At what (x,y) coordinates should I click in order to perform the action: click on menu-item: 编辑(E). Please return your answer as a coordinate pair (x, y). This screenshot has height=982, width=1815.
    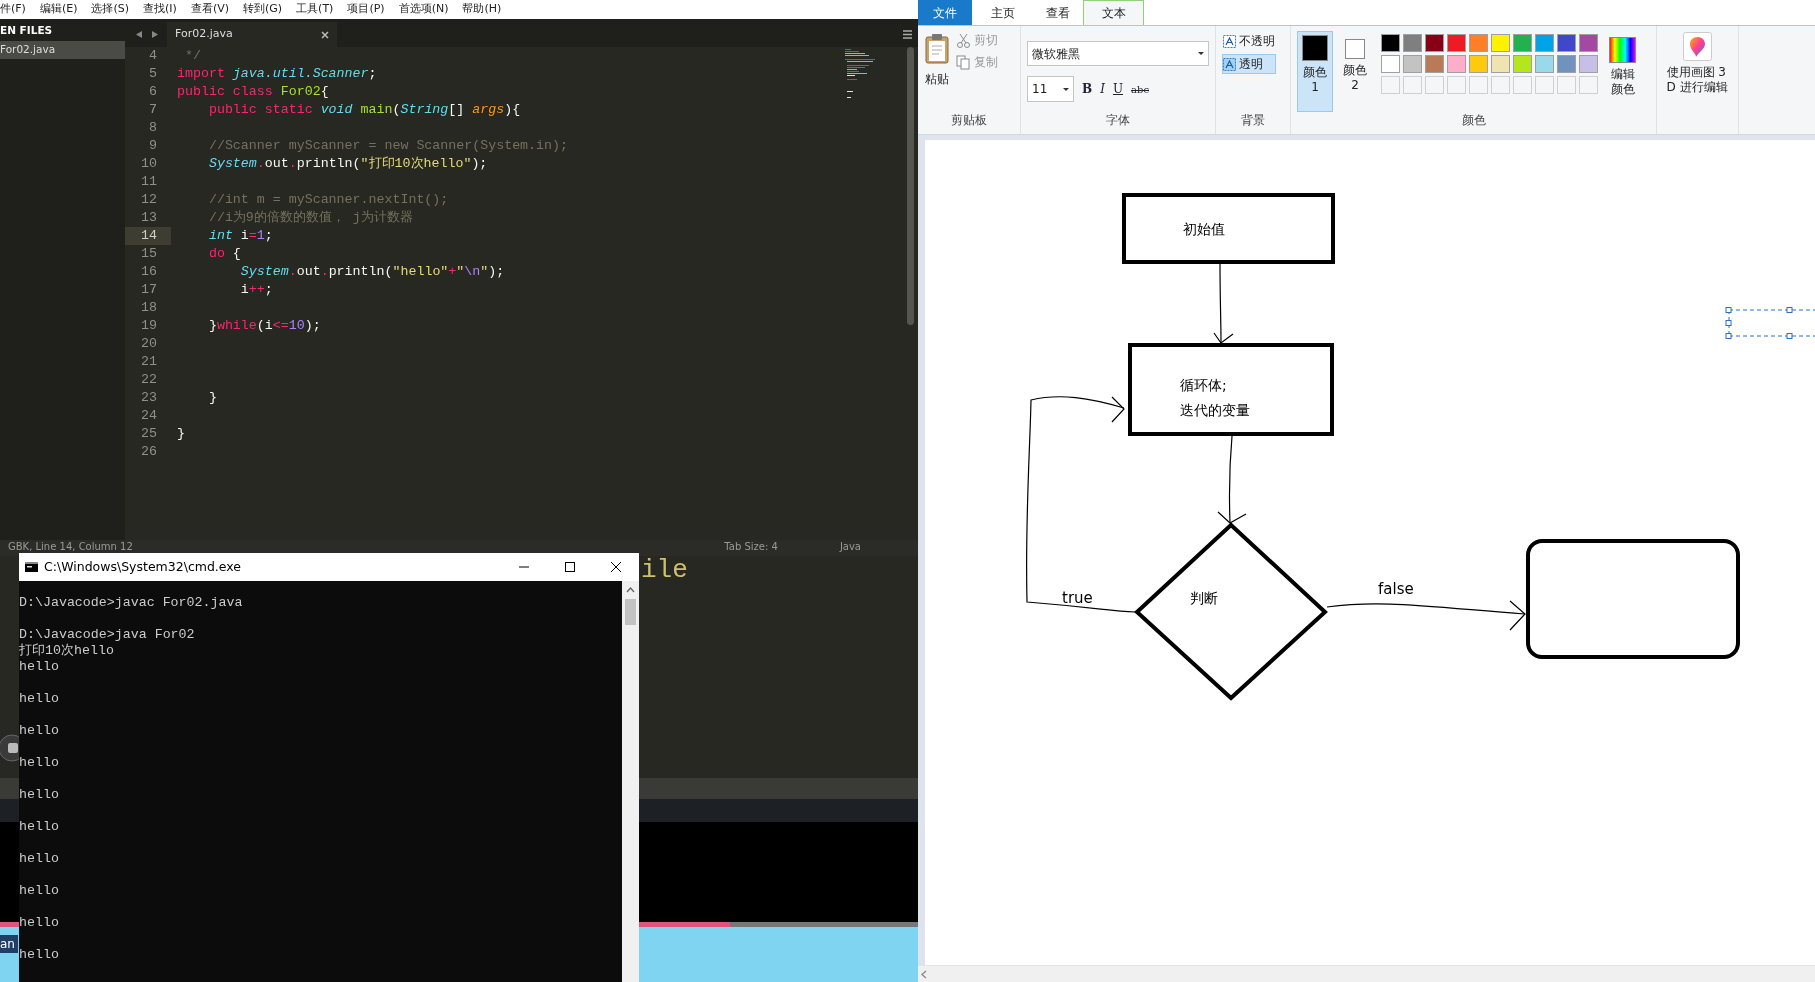
    Looking at the image, I should click on (58, 9).